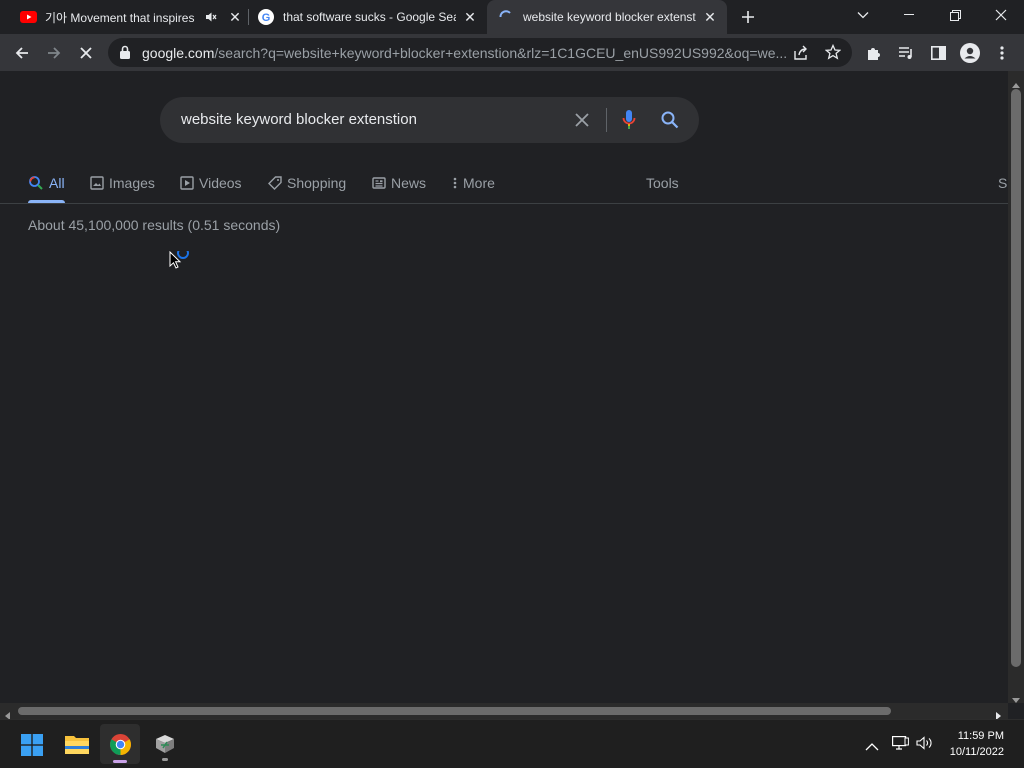  I want to click on tab-label: Shopping, so click(317, 183).